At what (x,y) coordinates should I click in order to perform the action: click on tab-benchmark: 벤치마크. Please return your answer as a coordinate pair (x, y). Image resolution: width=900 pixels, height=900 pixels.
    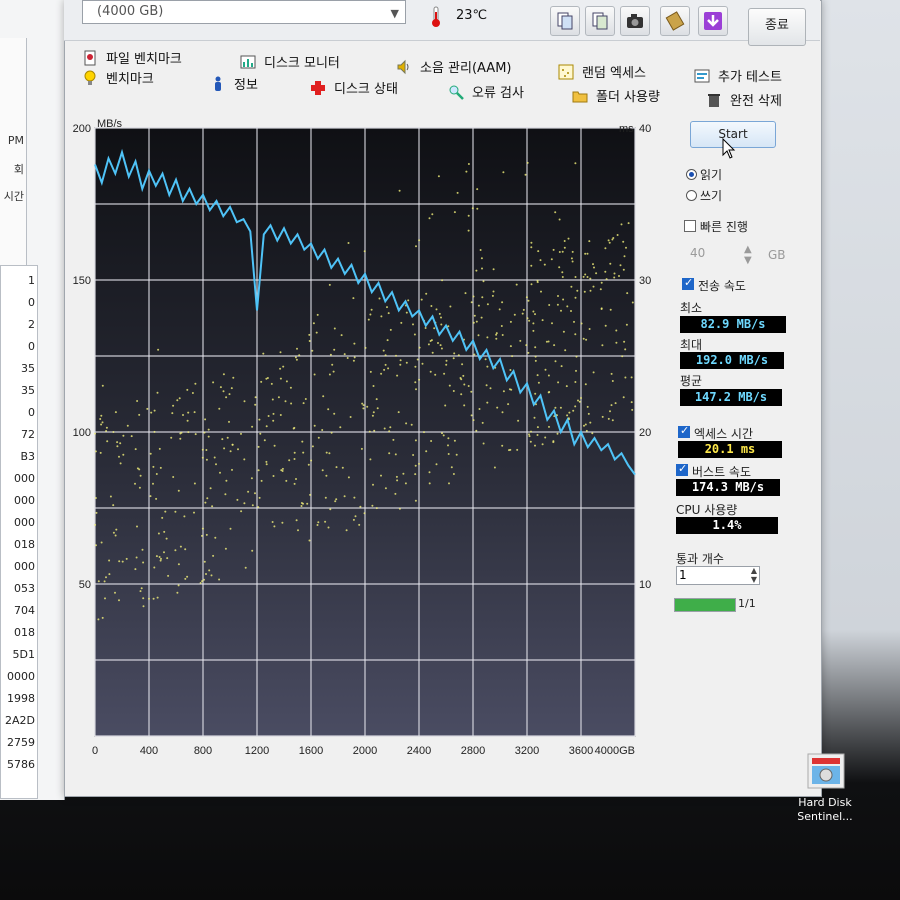
    Looking at the image, I should click on (118, 77).